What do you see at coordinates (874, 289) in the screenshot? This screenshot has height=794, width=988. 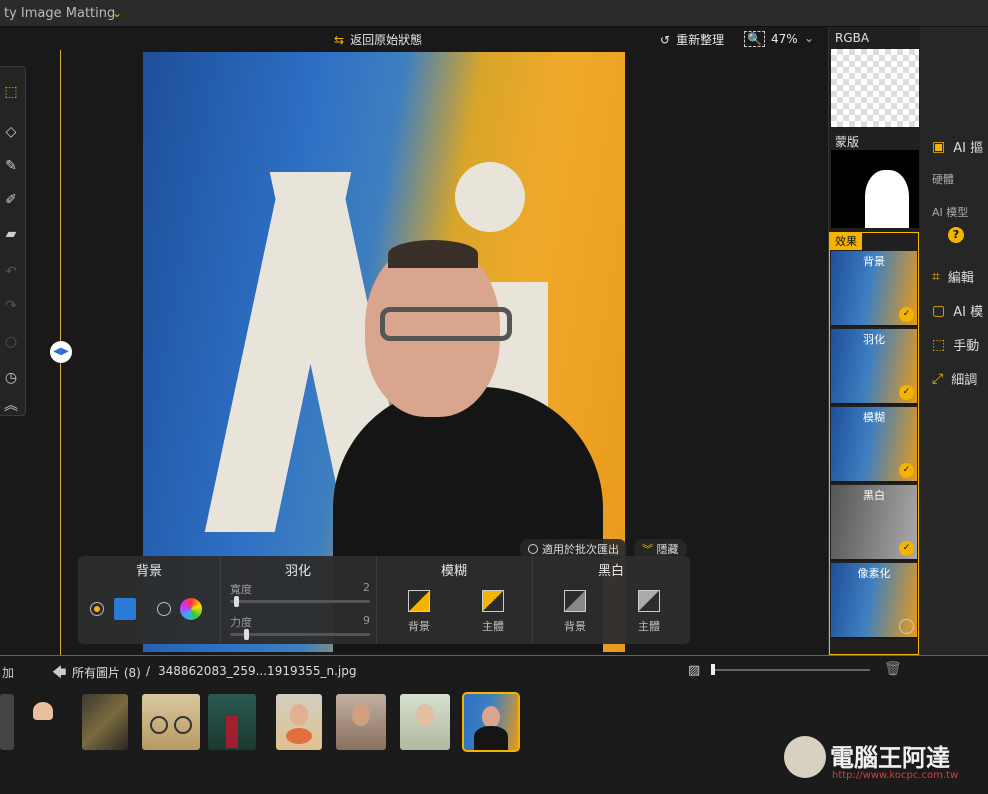 I see `effect-thumb-background: 背景 ✓` at bounding box center [874, 289].